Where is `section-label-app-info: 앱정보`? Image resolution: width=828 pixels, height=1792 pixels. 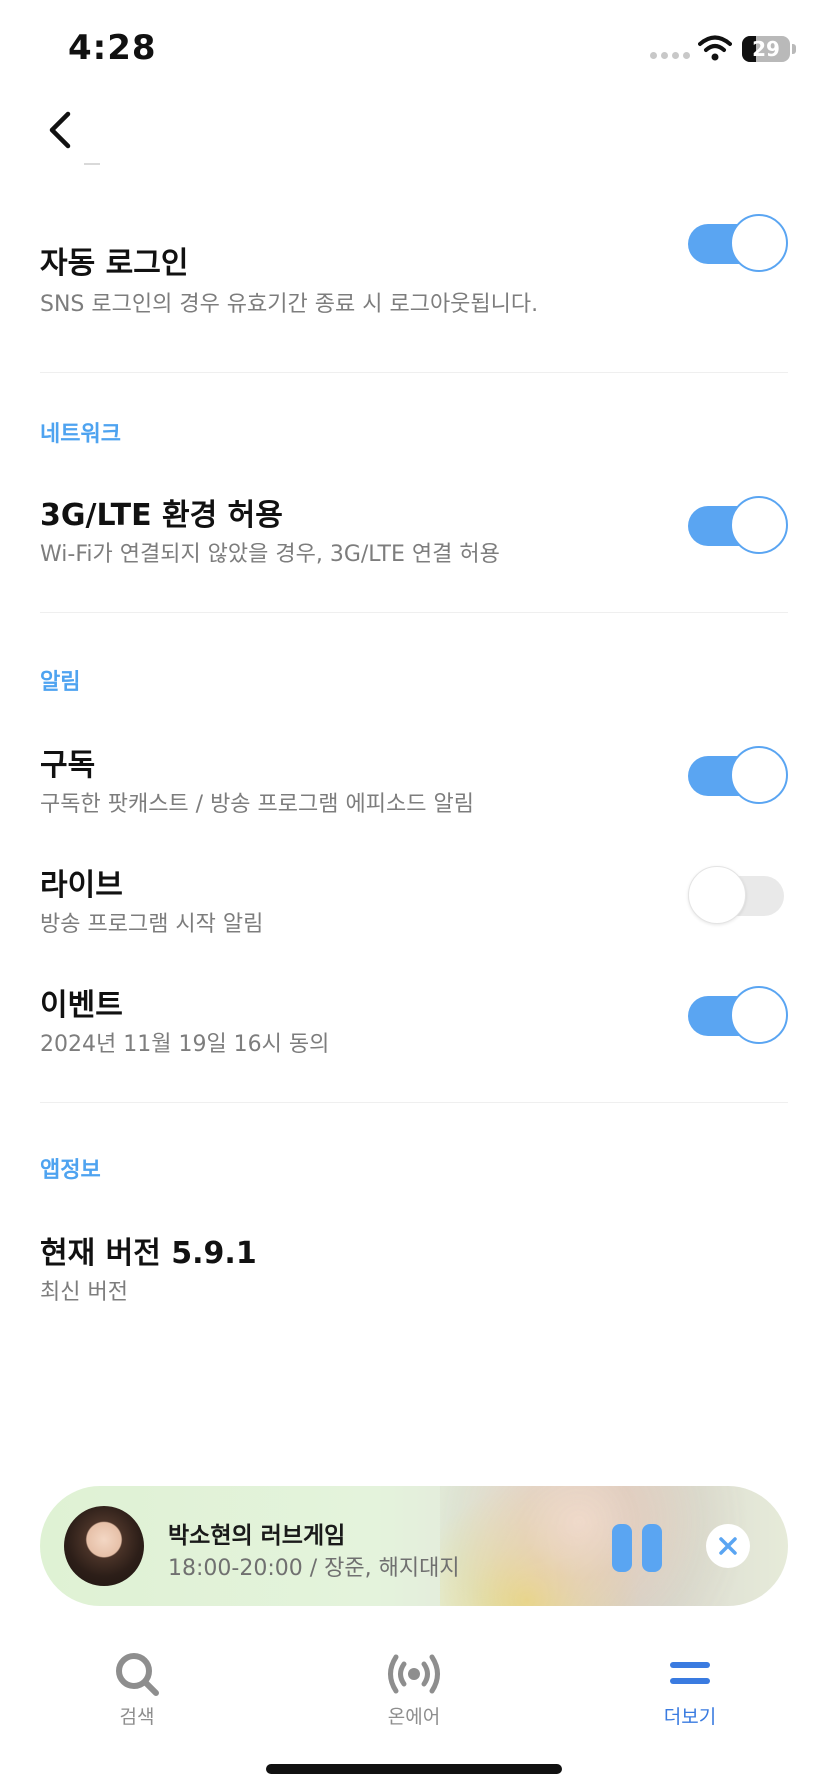 section-label-app-info: 앱정보 is located at coordinates (70, 1170).